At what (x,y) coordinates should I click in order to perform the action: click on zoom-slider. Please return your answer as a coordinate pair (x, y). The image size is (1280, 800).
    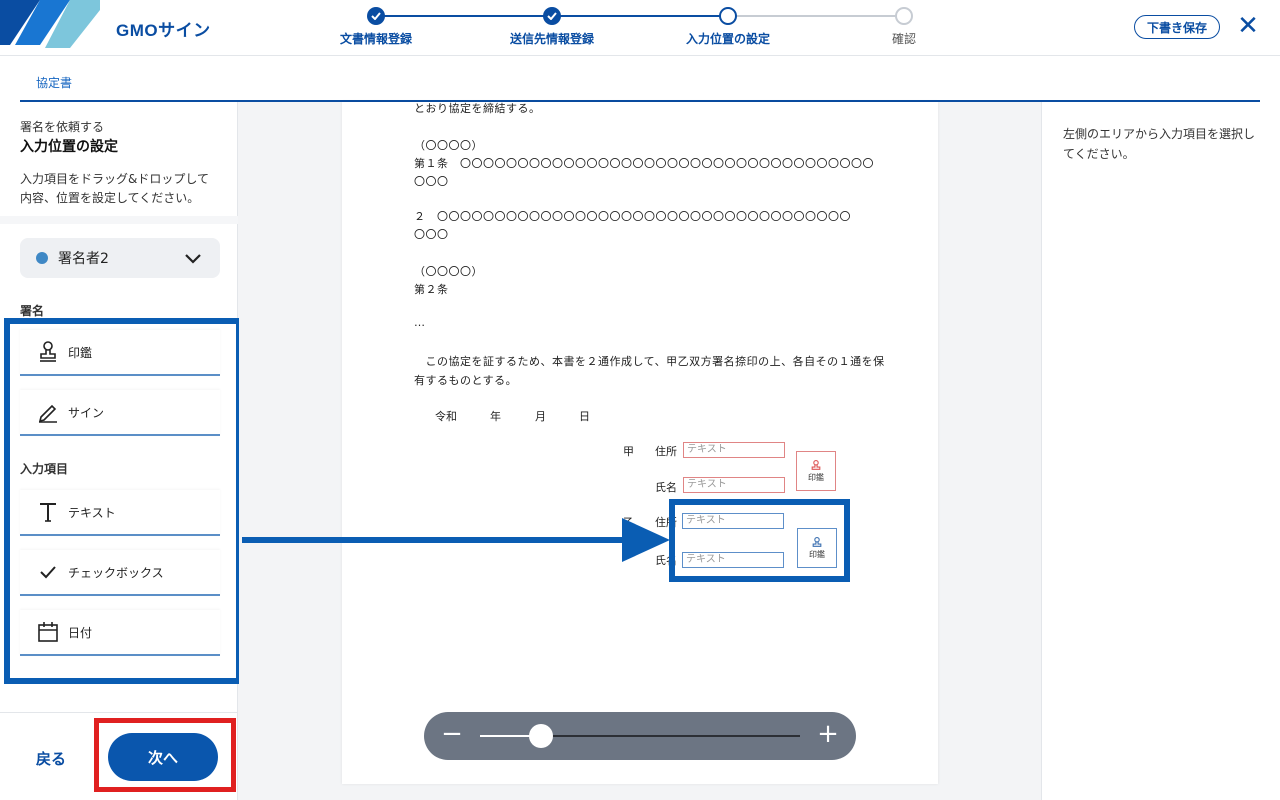
    Looking at the image, I should click on (640, 736).